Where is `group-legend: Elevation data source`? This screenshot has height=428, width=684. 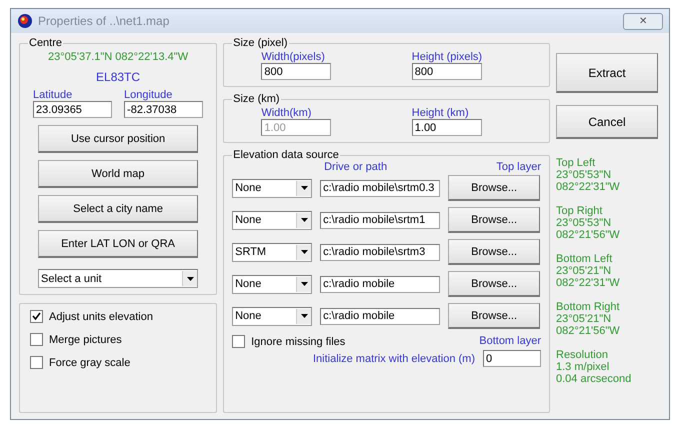 group-legend: Elevation data source is located at coordinates (286, 155).